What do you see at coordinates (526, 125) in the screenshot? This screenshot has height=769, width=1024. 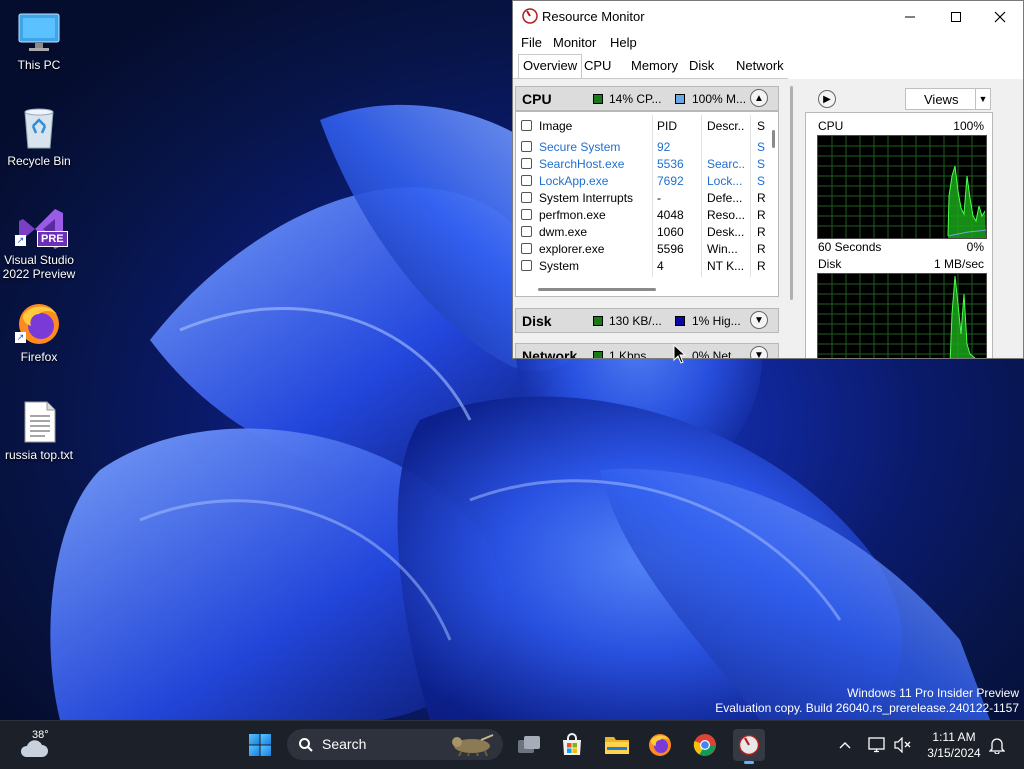 I see `select-all-checkbox` at bounding box center [526, 125].